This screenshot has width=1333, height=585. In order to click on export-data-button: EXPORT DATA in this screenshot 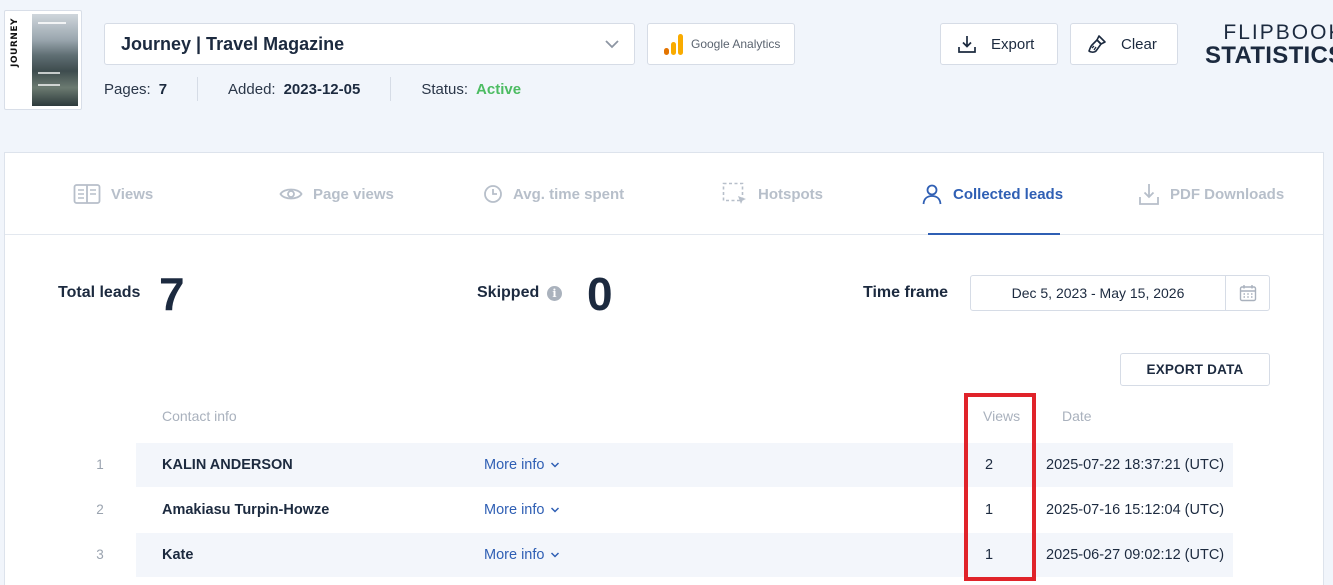, I will do `click(1195, 369)`.